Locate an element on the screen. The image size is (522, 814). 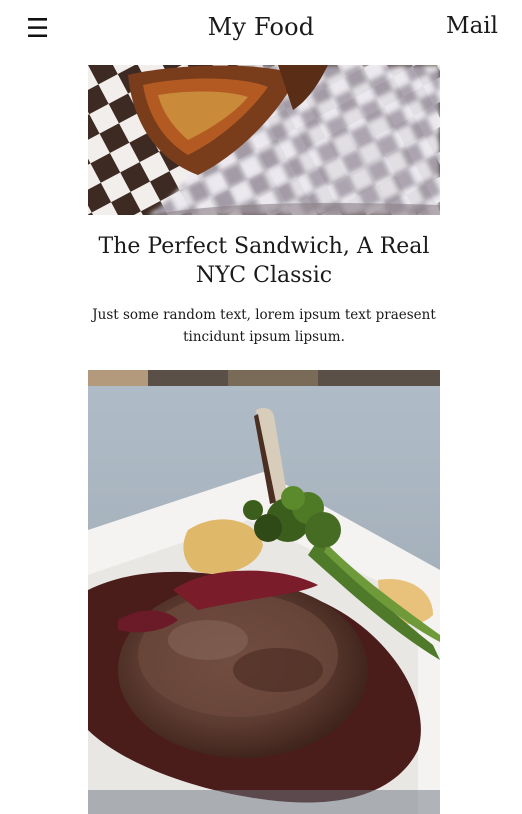
top-bar: ☰ My Food Mail is located at coordinates (261, 30).